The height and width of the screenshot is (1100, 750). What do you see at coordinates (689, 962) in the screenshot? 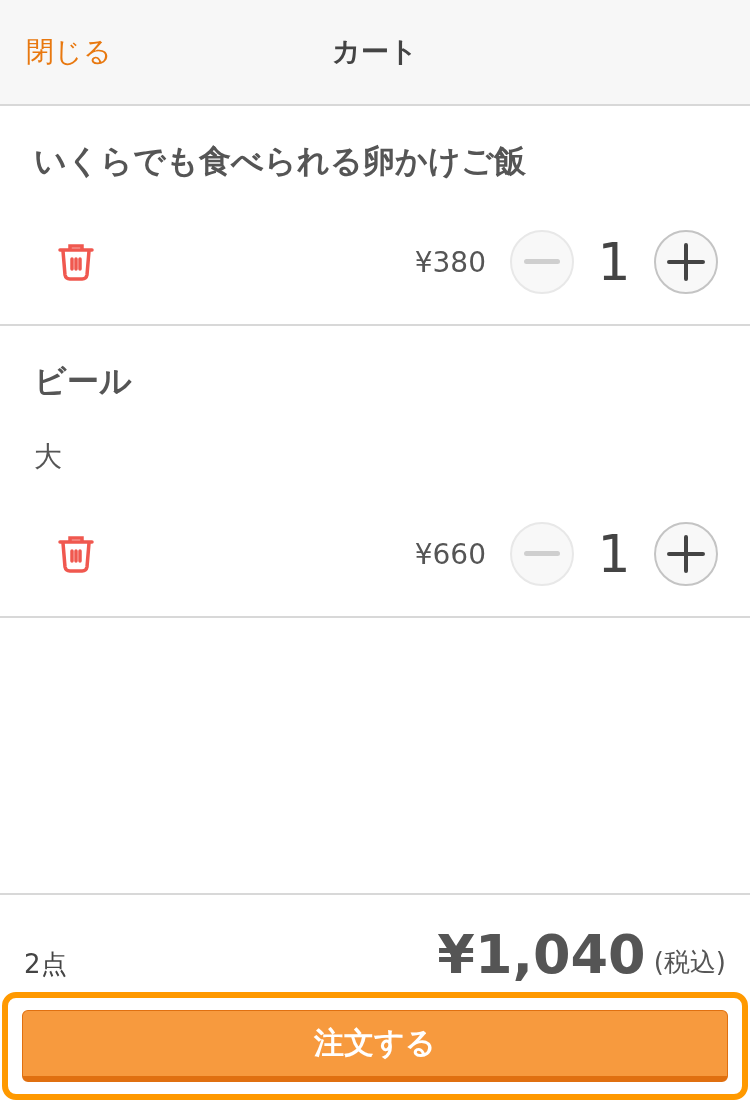
I see `tax-note: (税込)` at bounding box center [689, 962].